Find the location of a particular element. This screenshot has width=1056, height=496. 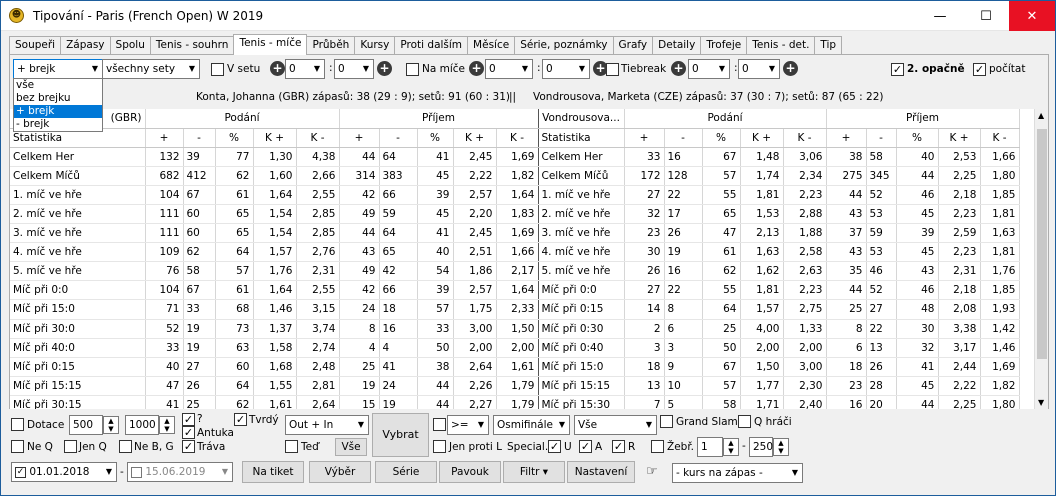

ne-q-checkbox is located at coordinates (17, 446).